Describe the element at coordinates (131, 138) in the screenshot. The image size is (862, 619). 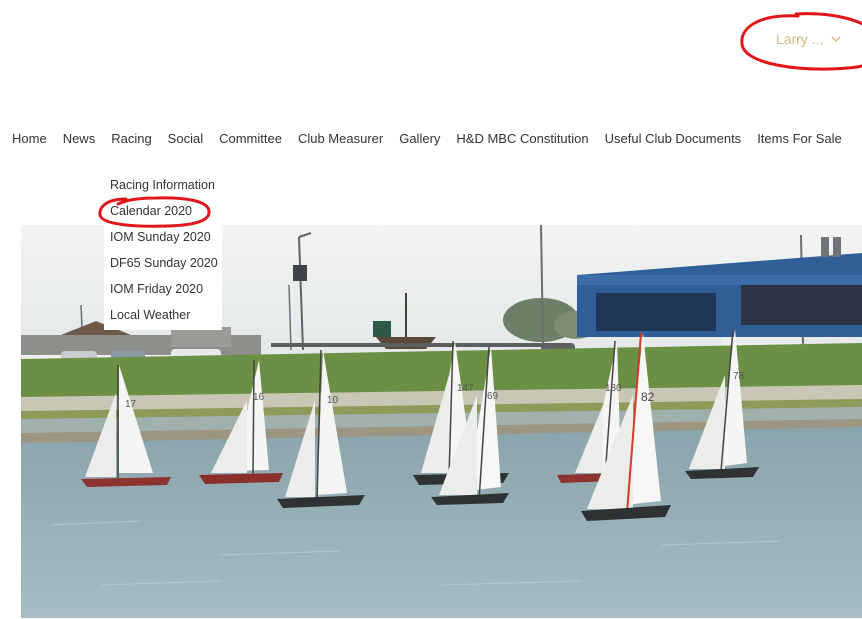
I see `nav-item-racing: Racing` at that location.